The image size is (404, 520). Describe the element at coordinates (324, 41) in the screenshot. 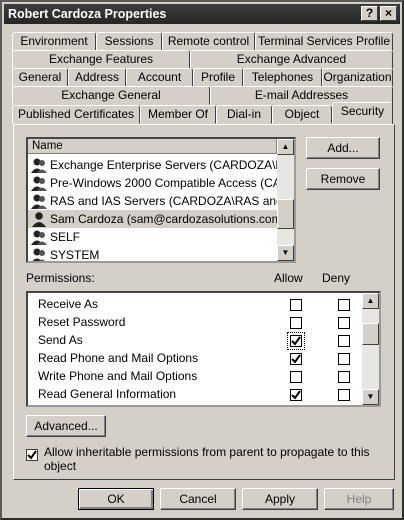

I see `tab-terminal-services-profile: Terminal Services Profile` at that location.